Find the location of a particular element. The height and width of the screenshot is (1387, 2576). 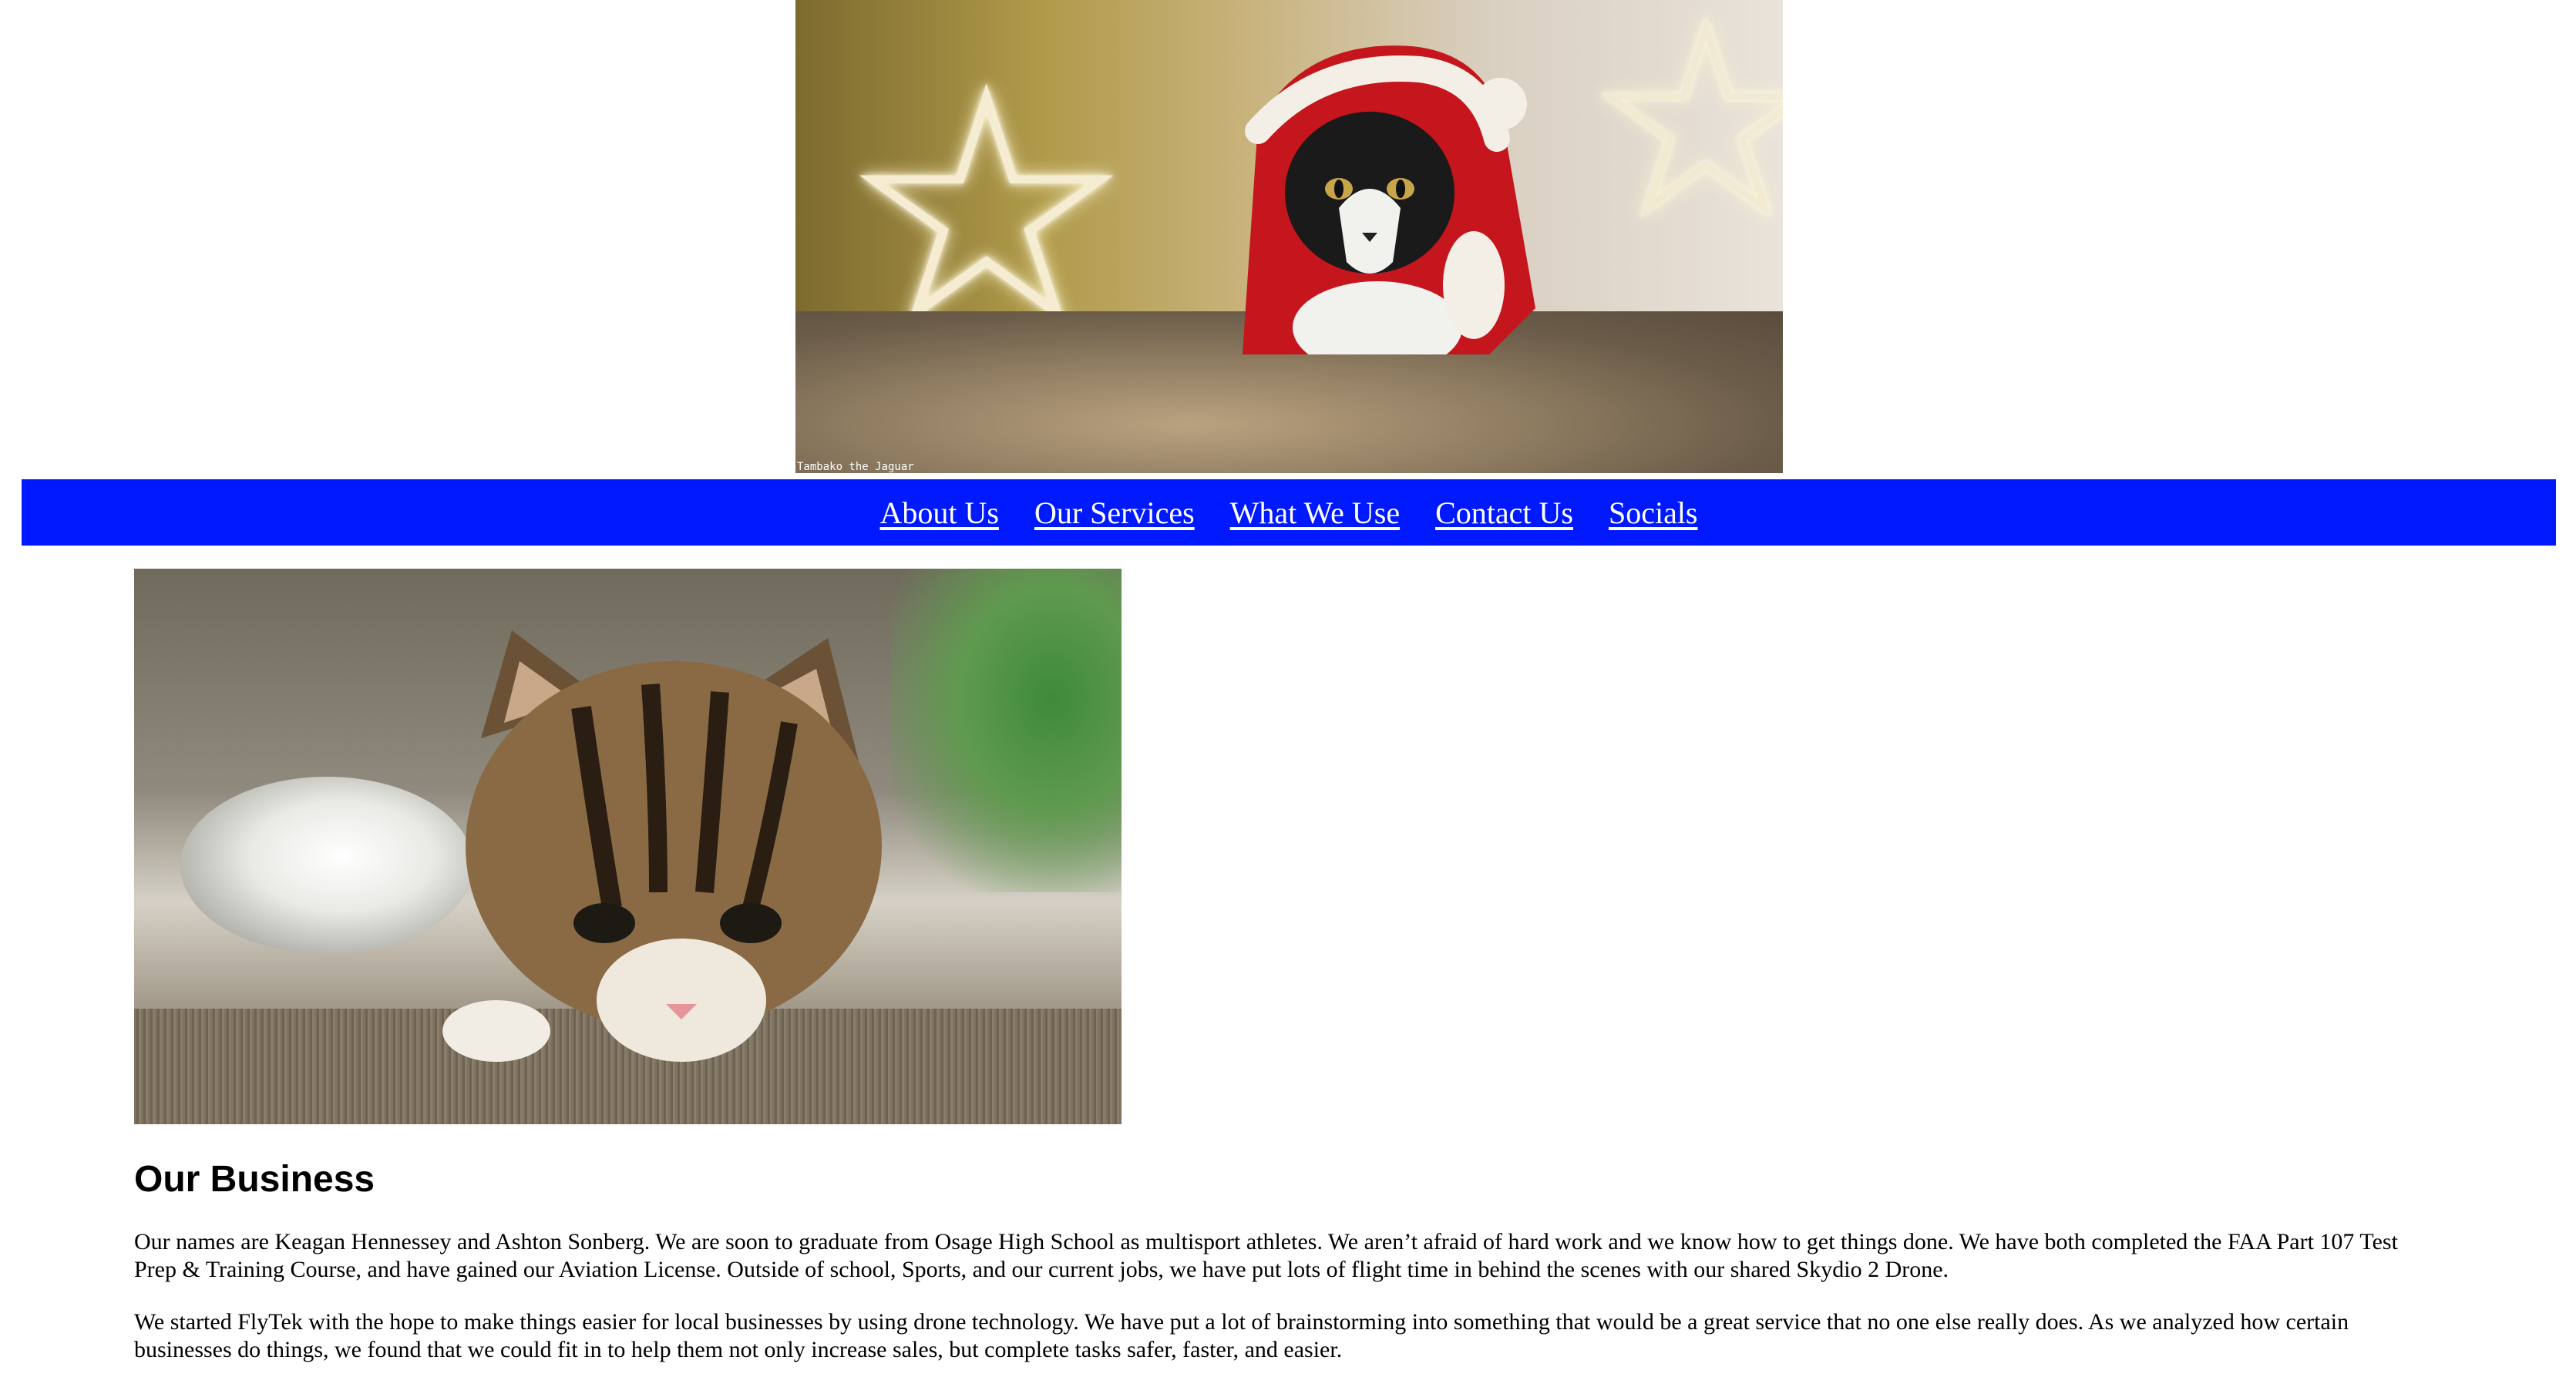

nav-link-contact-us: Contact Us is located at coordinates (1504, 513).